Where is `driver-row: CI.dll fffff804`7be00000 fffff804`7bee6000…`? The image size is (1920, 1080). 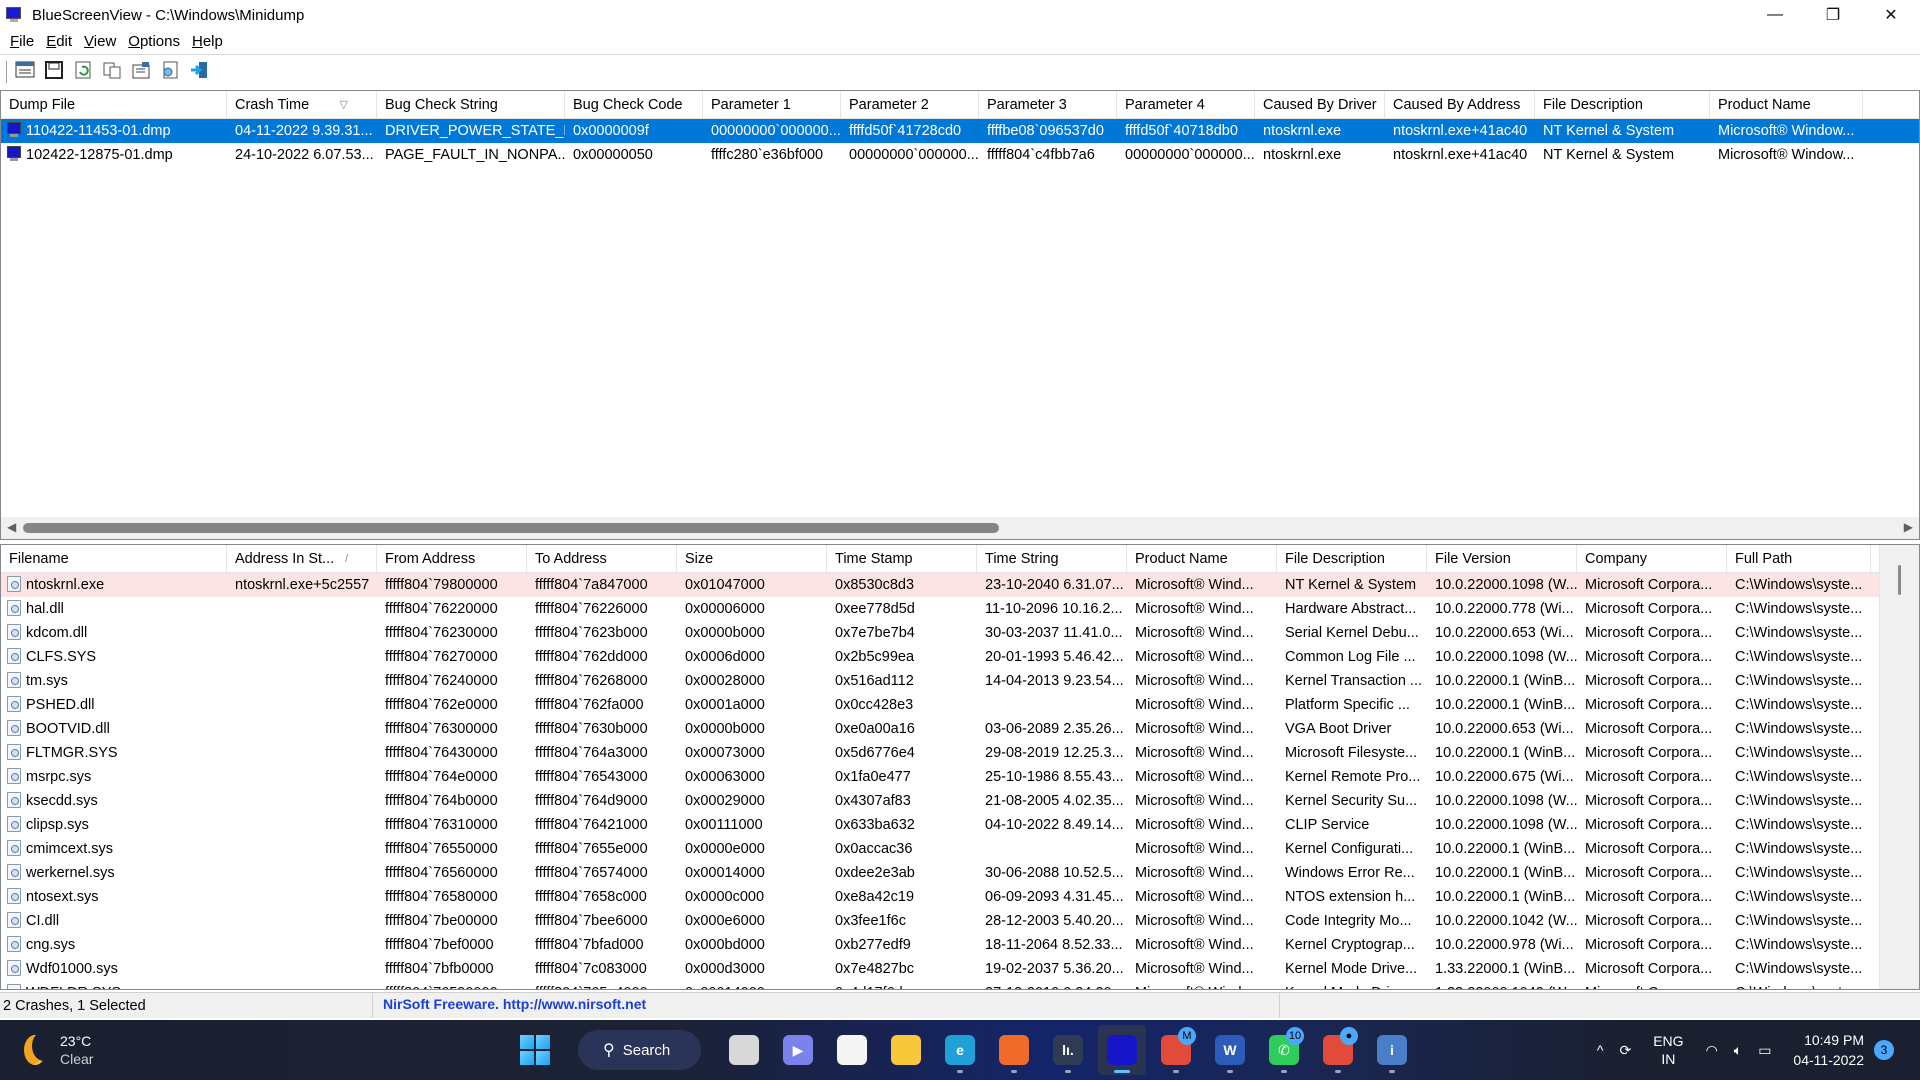
driver-row: CI.dll fffff804`7be00000 fffff804`7bee6000… is located at coordinates (960, 921).